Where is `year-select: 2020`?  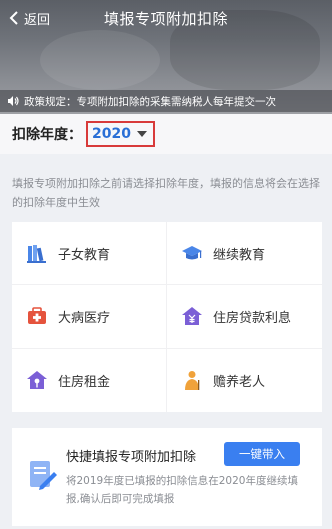 year-select: 2020 is located at coordinates (120, 134).